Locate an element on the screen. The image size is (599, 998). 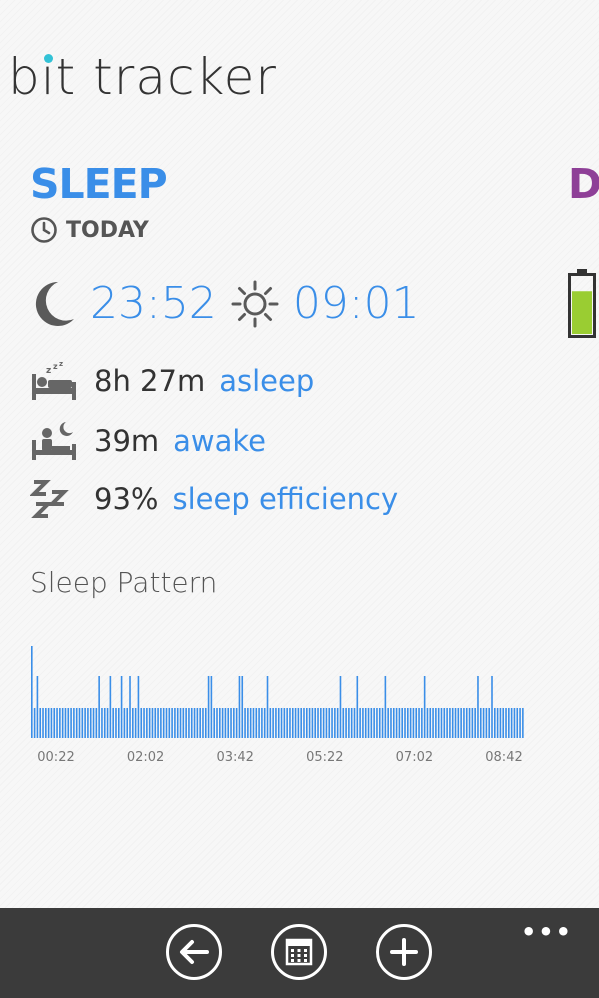
sleep-pattern-chart: 00:22 02:02 03:42 05:22 07:02 08:42 is located at coordinates (277, 705).